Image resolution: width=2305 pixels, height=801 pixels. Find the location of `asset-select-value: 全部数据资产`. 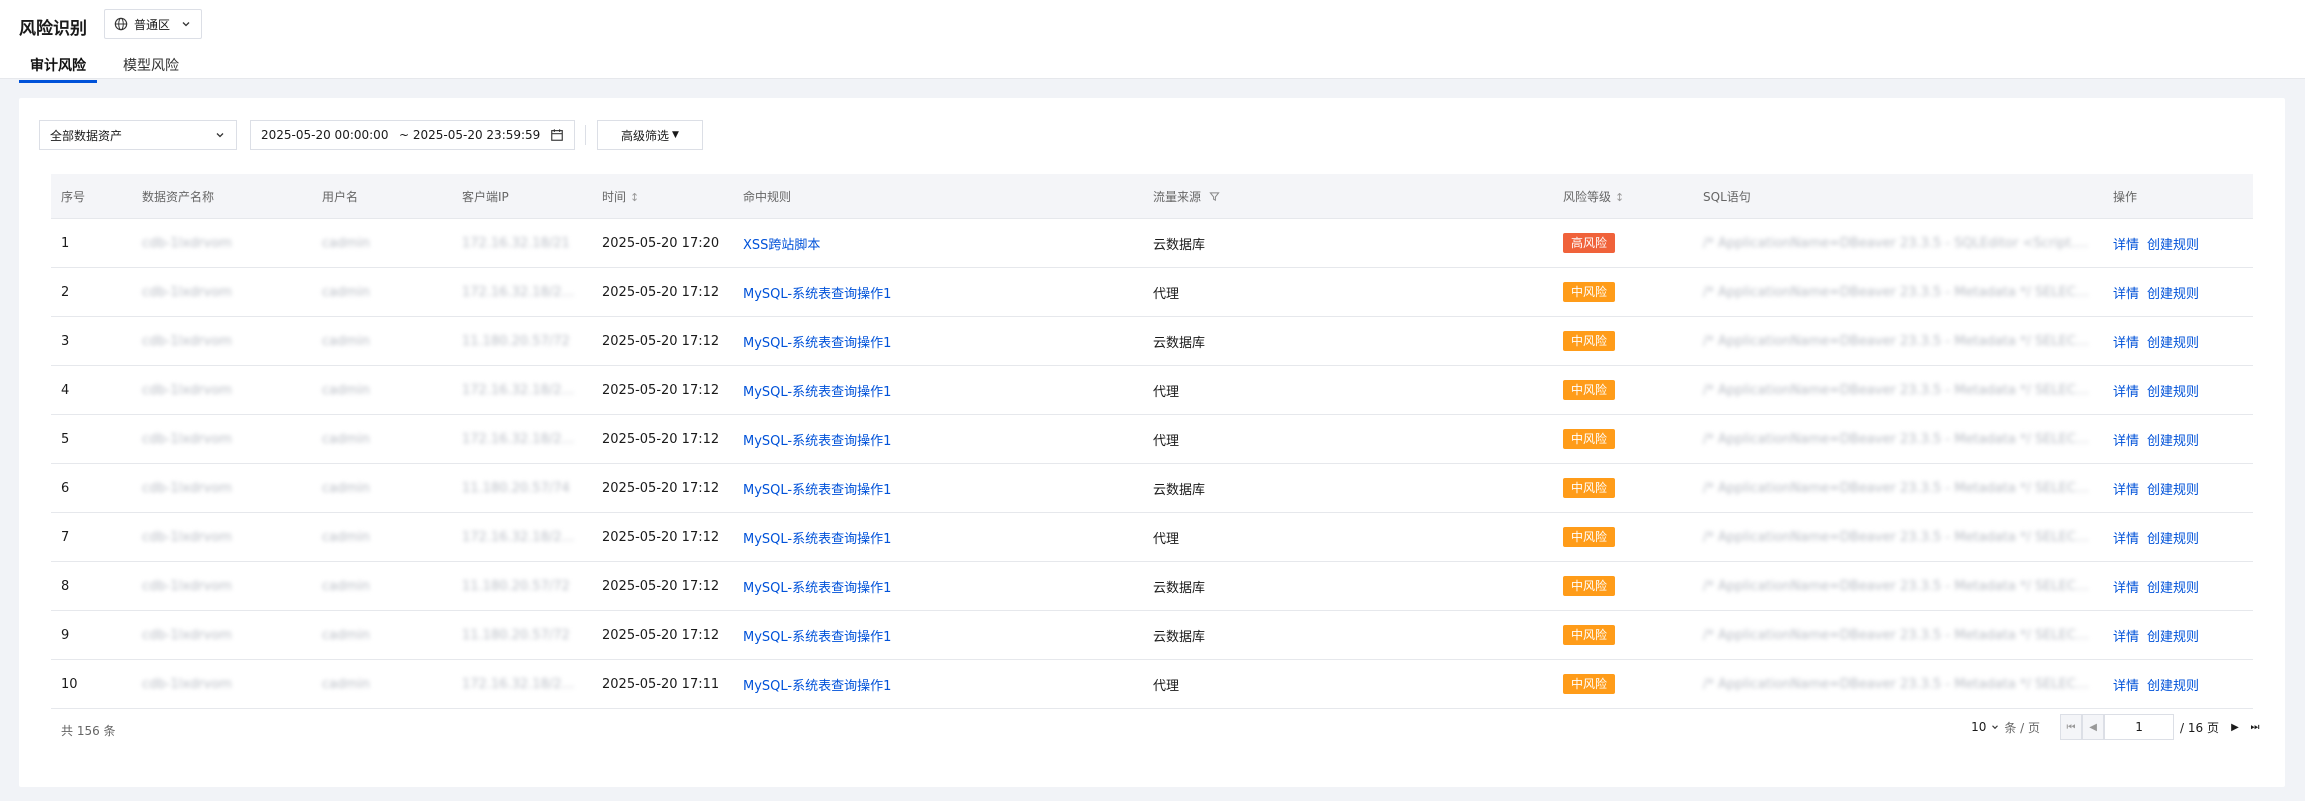

asset-select-value: 全部数据资产 is located at coordinates (86, 135).